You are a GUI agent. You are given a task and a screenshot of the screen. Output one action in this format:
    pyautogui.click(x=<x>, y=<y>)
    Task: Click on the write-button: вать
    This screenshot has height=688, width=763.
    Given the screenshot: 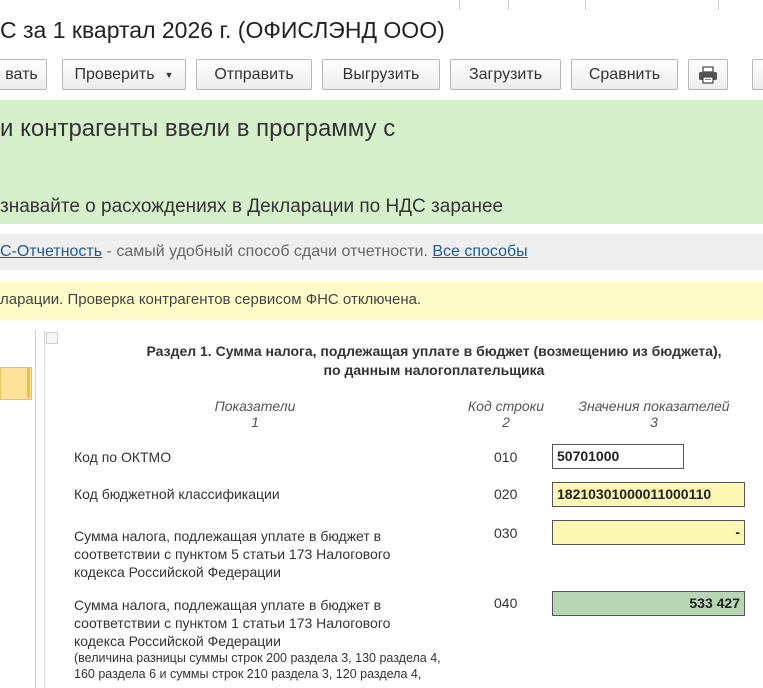 What is the action you would take?
    pyautogui.click(x=23, y=74)
    